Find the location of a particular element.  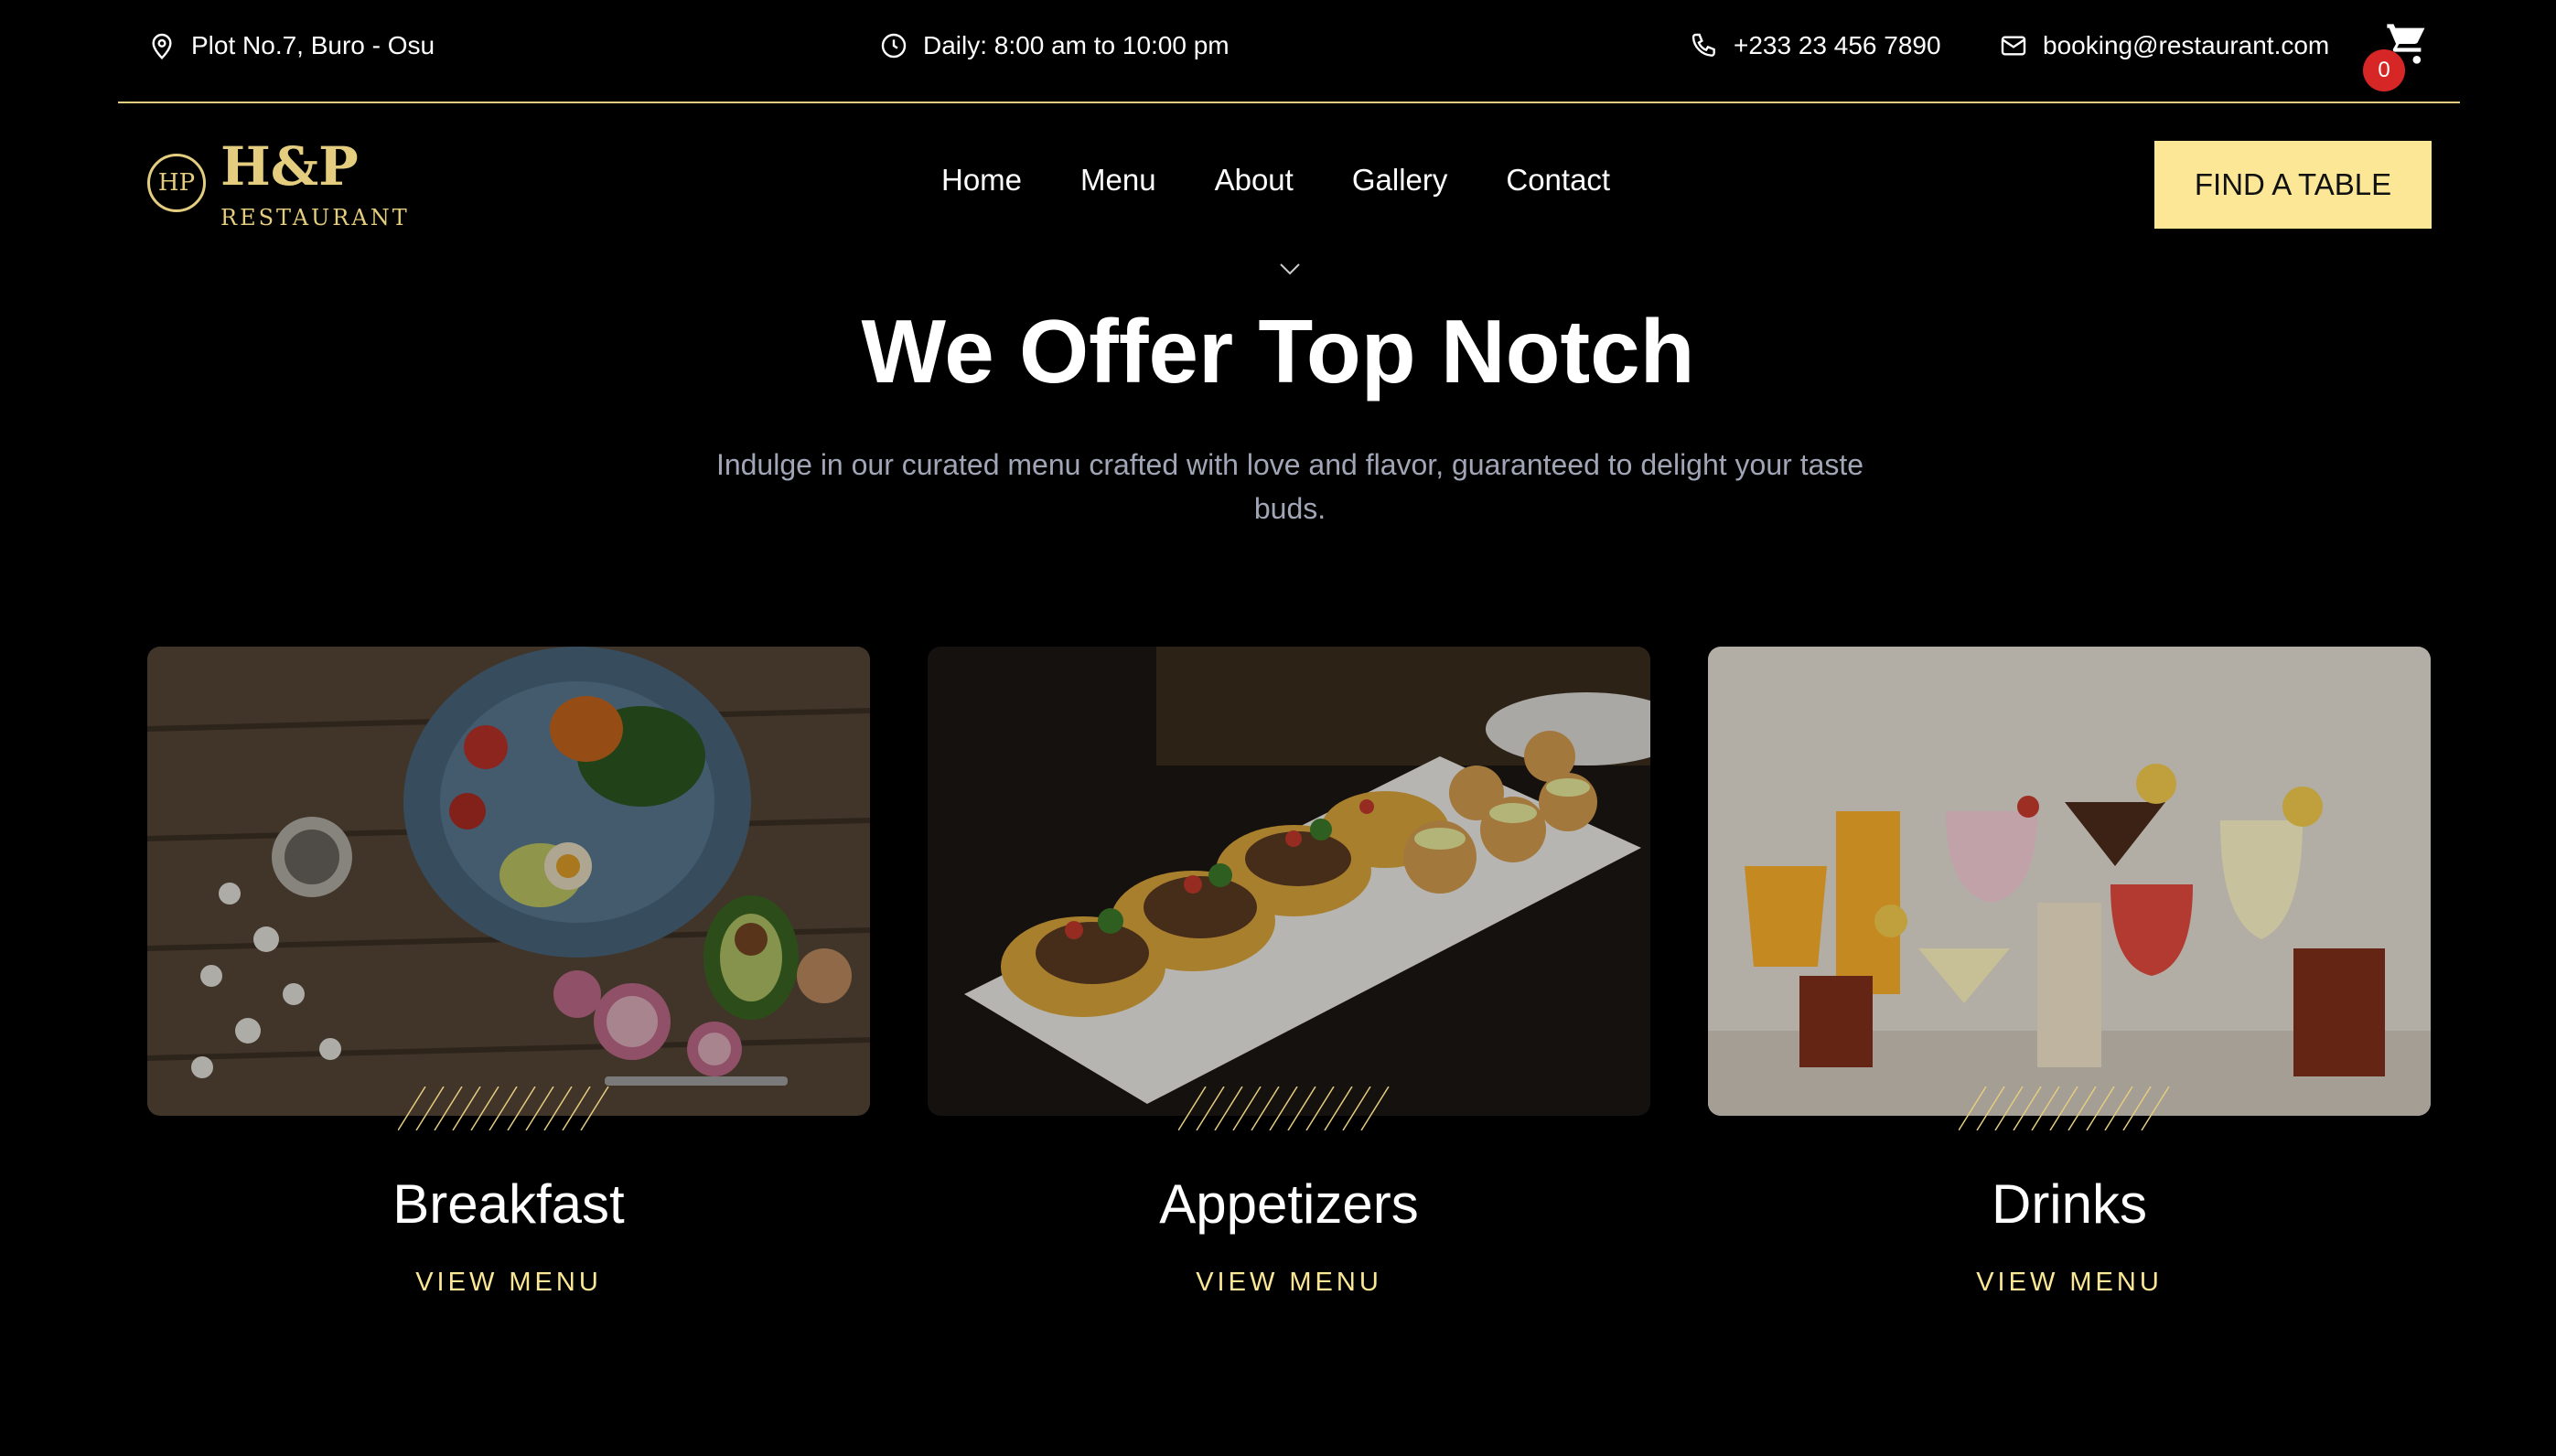

card-title-breakfast: Breakfast is located at coordinates (508, 1204).